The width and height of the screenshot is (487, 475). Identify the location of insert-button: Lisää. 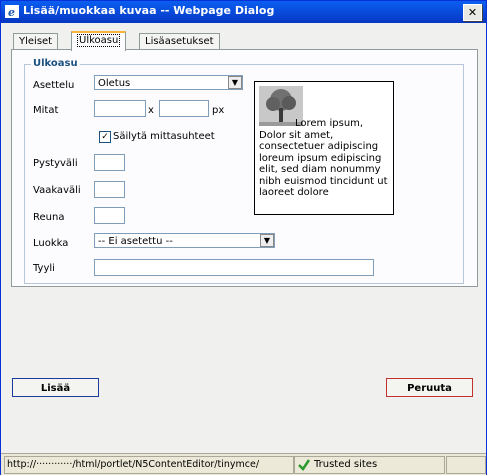
(55, 387).